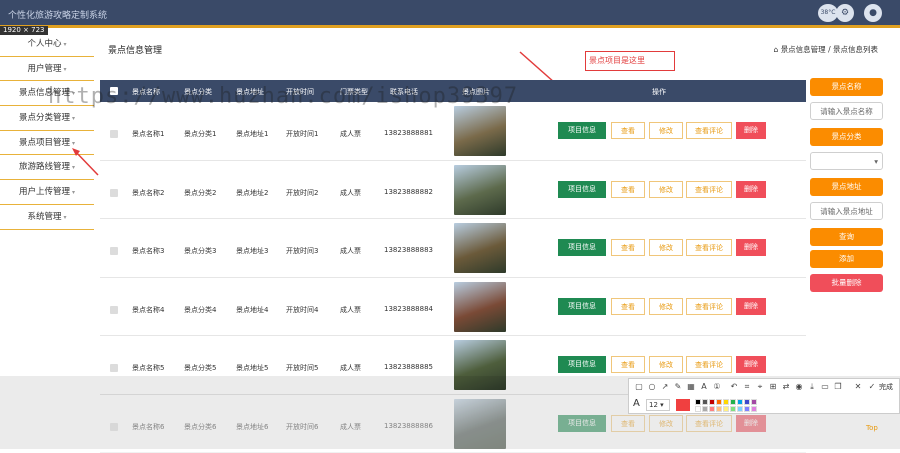 The width and height of the screenshot is (900, 453). What do you see at coordinates (858, 387) in the screenshot?
I see `close-icon: ✕` at bounding box center [858, 387].